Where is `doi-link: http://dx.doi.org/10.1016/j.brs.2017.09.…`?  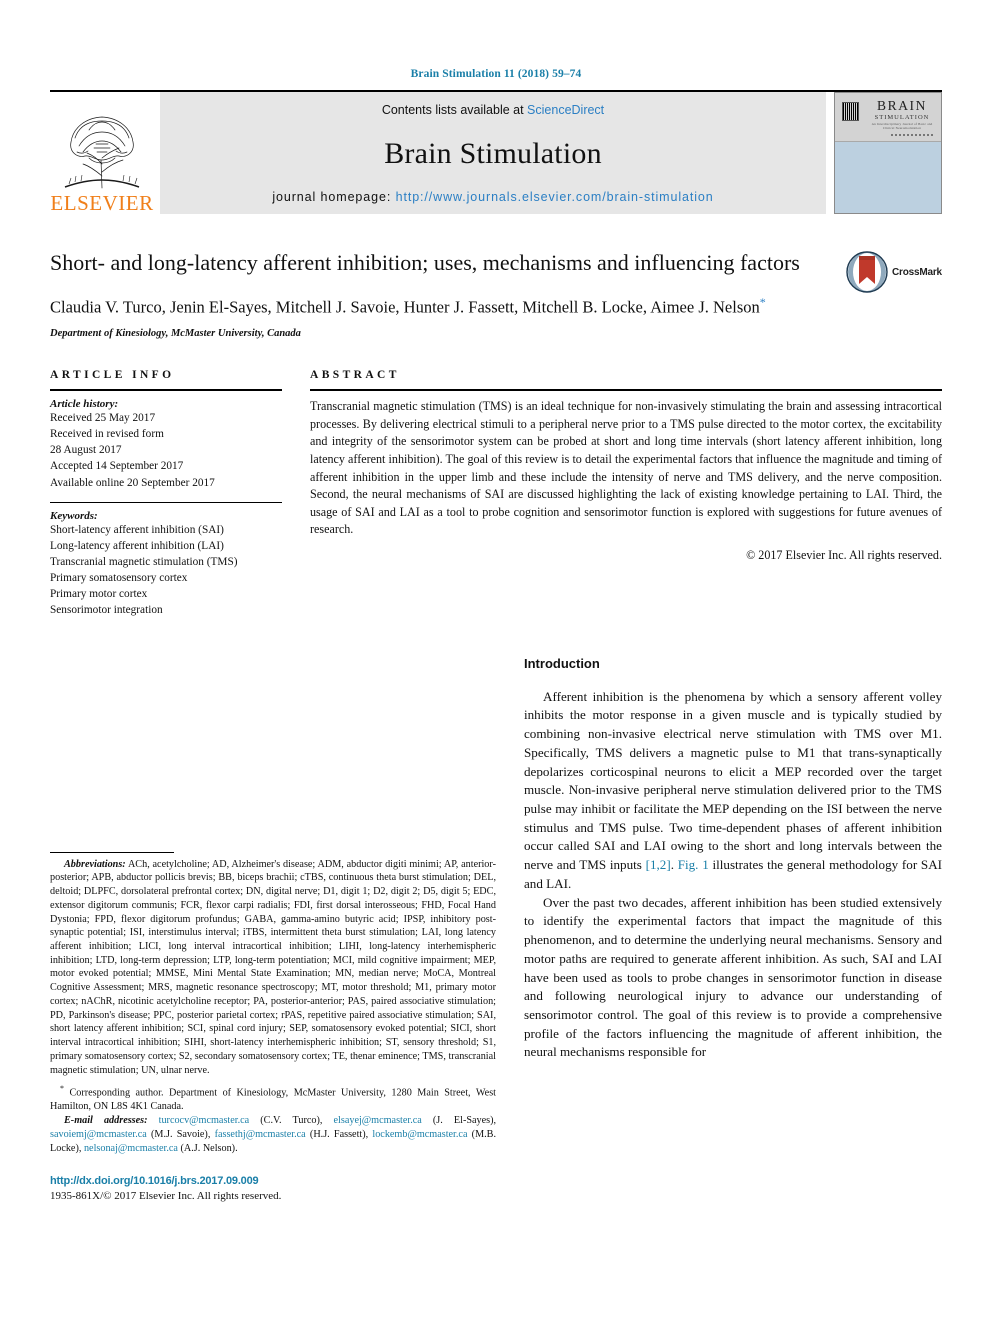
doi-link: http://dx.doi.org/10.1016/j.brs.2017.09.… is located at coordinates (273, 1181).